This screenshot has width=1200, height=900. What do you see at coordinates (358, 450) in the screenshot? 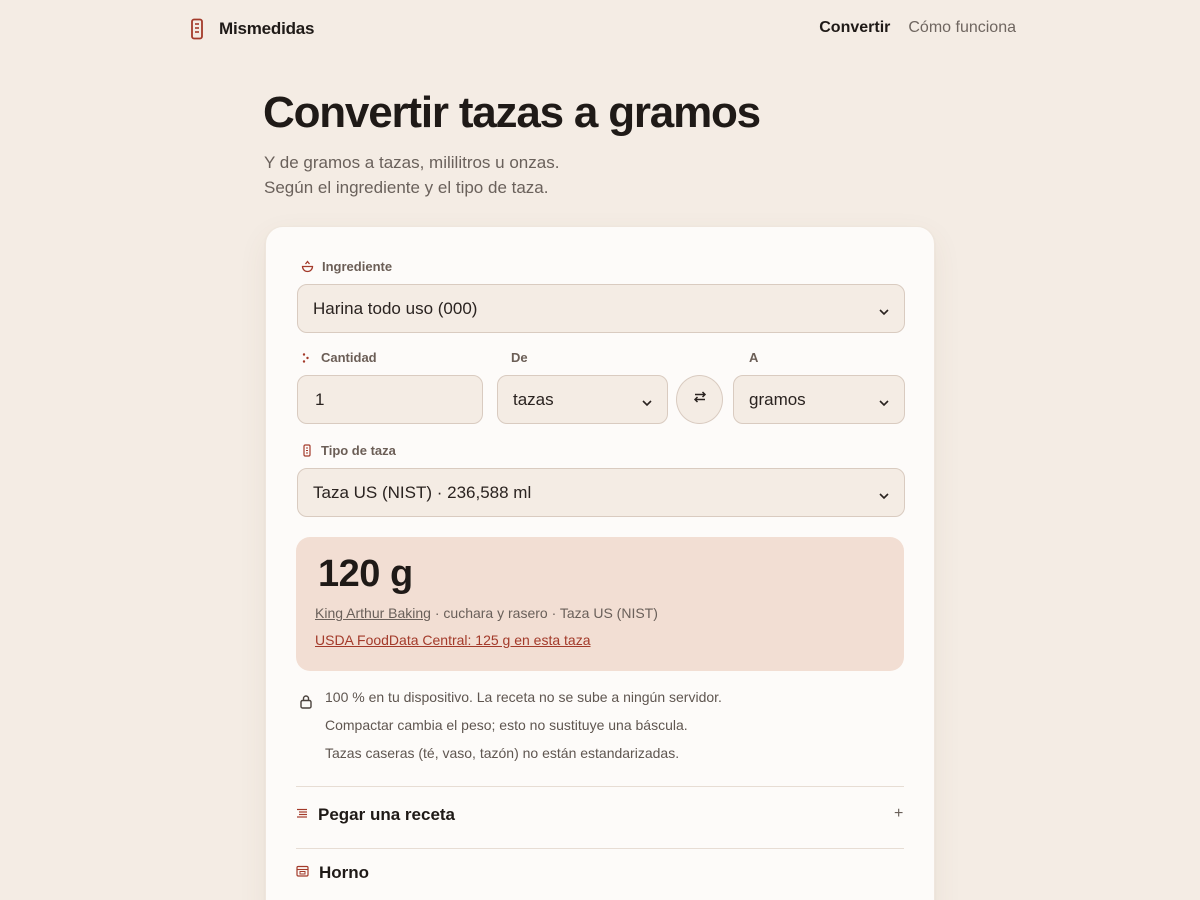
I see `cup-type-label-text: Tipo de taza` at bounding box center [358, 450].